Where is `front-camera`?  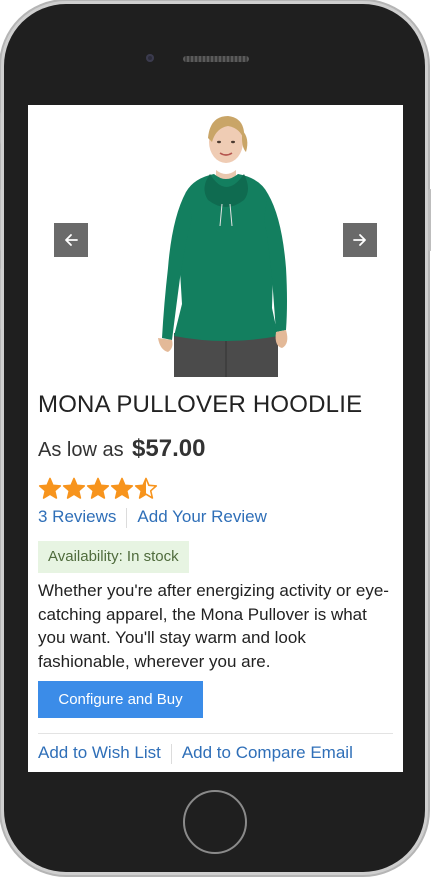 front-camera is located at coordinates (150, 58).